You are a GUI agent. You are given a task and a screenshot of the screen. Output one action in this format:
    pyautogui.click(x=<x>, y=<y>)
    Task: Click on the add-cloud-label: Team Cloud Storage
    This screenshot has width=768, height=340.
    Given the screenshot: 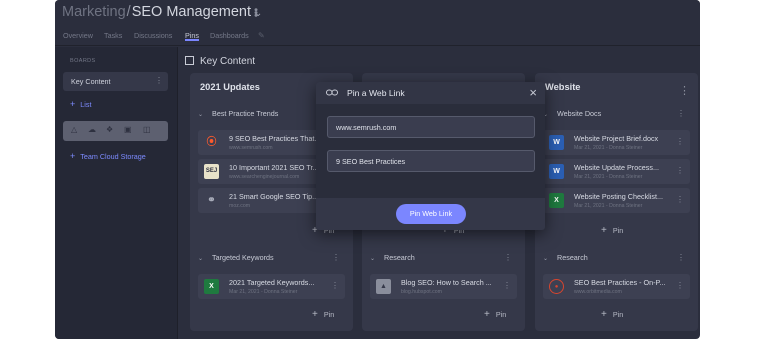 What is the action you would take?
    pyautogui.click(x=113, y=156)
    